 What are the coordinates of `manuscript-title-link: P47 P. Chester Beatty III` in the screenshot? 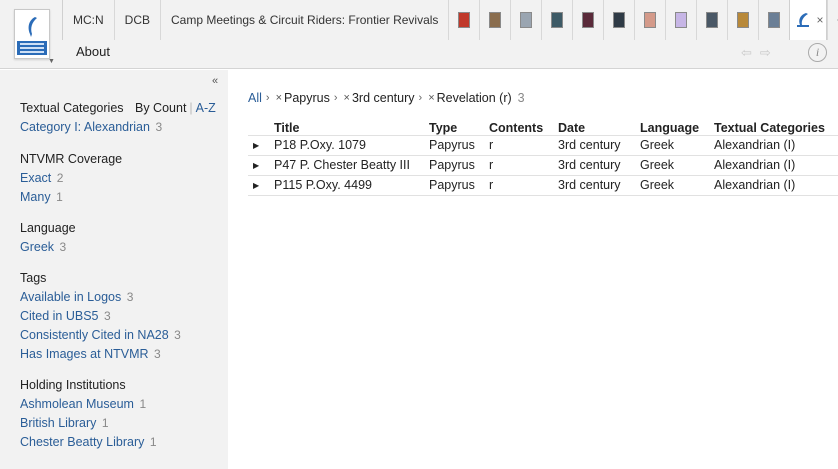 It's located at (351, 164).